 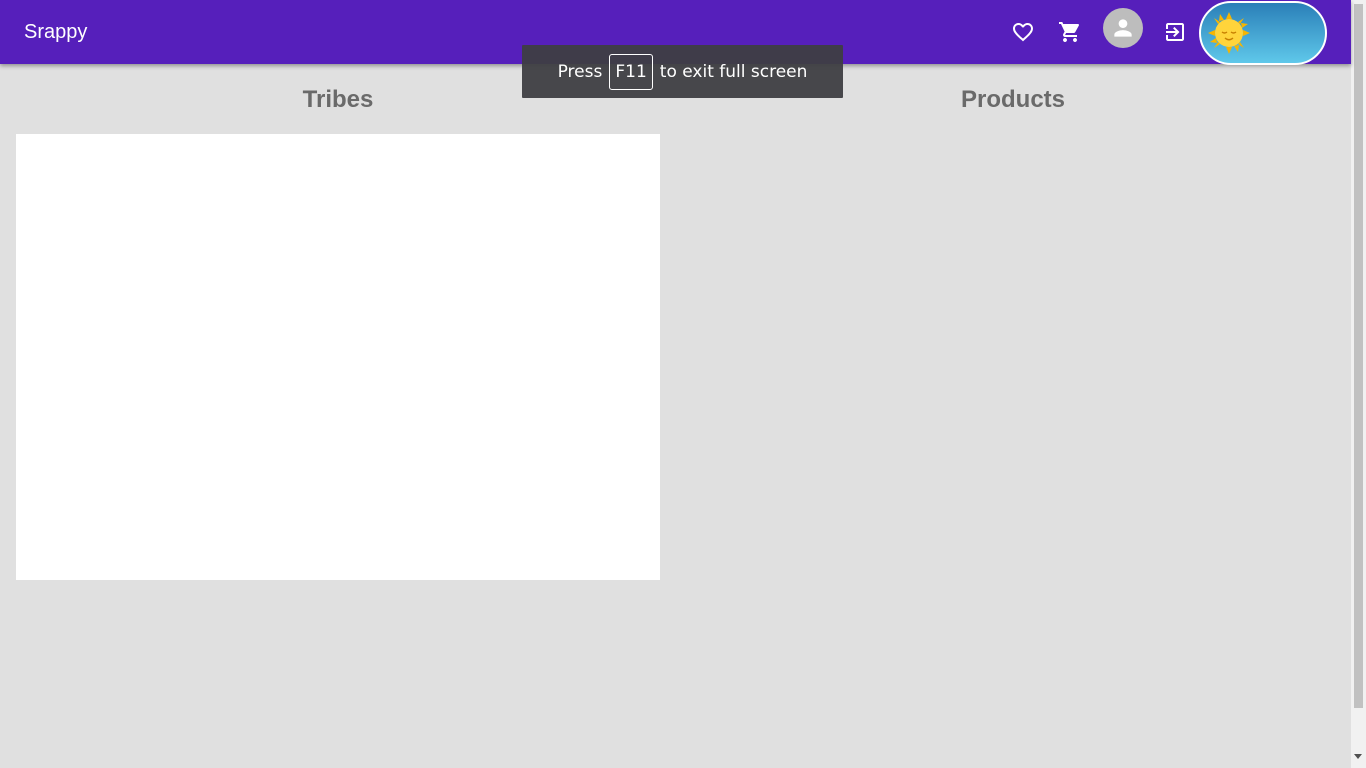 What do you see at coordinates (55, 32) in the screenshot?
I see `brand-title: Srappy` at bounding box center [55, 32].